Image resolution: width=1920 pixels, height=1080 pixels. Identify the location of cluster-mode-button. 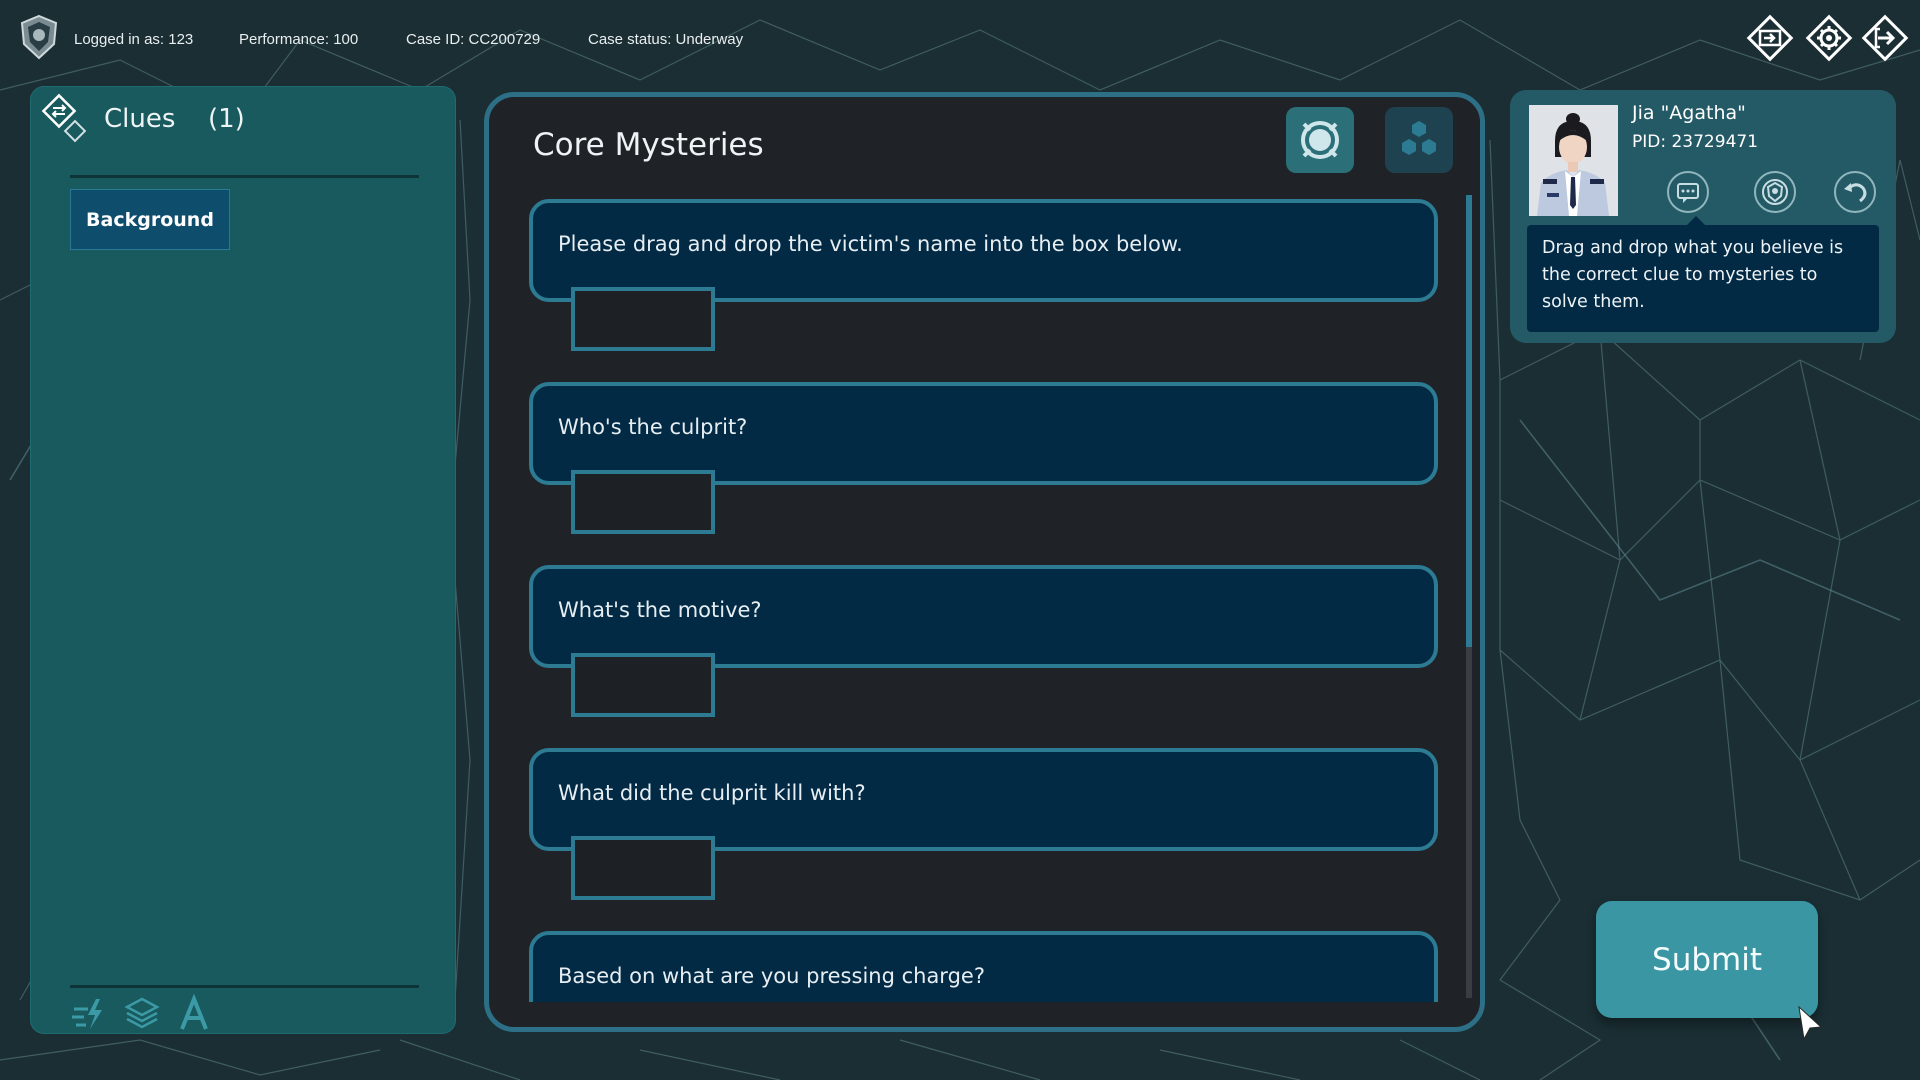
(1419, 140).